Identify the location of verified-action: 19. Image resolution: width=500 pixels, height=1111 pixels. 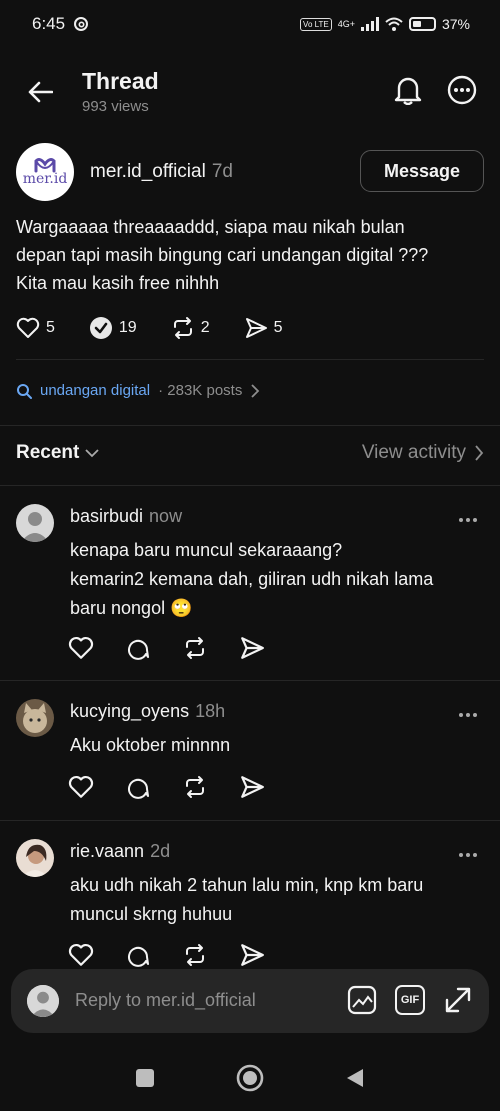
(113, 328).